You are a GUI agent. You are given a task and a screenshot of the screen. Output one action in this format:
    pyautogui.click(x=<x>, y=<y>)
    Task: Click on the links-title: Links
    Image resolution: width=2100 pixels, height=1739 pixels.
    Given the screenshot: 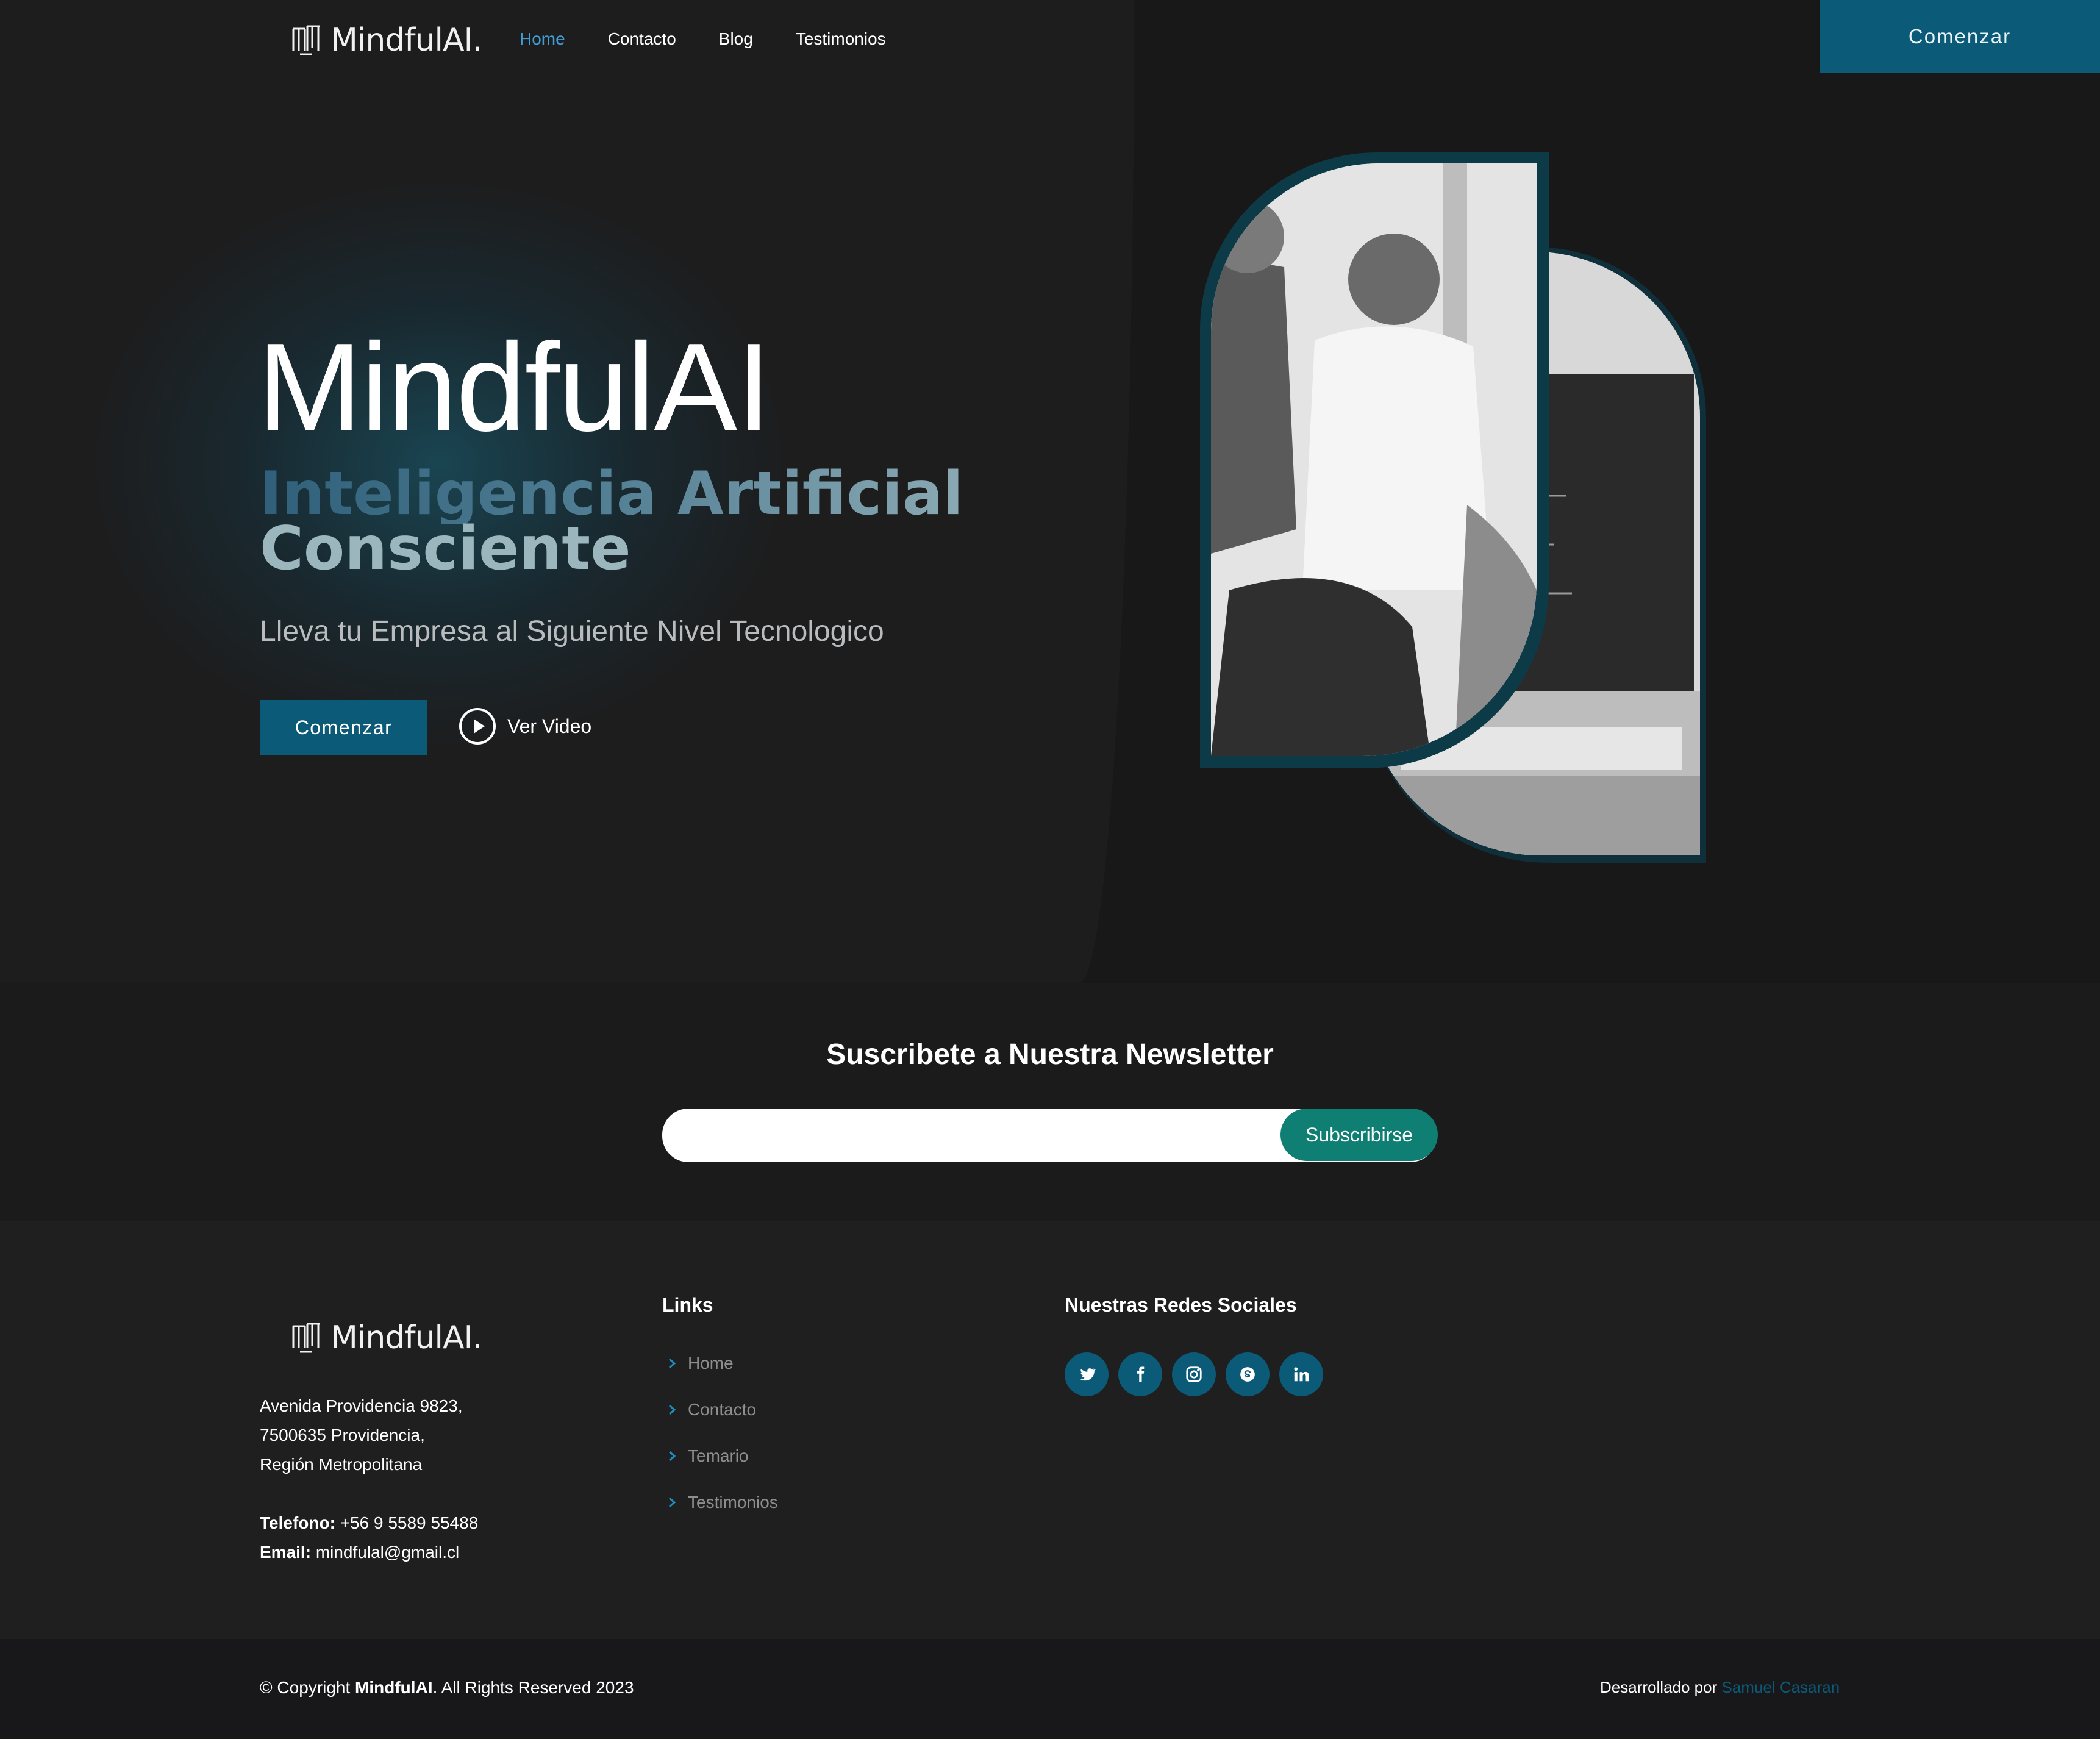 What is the action you would take?
    pyautogui.click(x=687, y=1305)
    